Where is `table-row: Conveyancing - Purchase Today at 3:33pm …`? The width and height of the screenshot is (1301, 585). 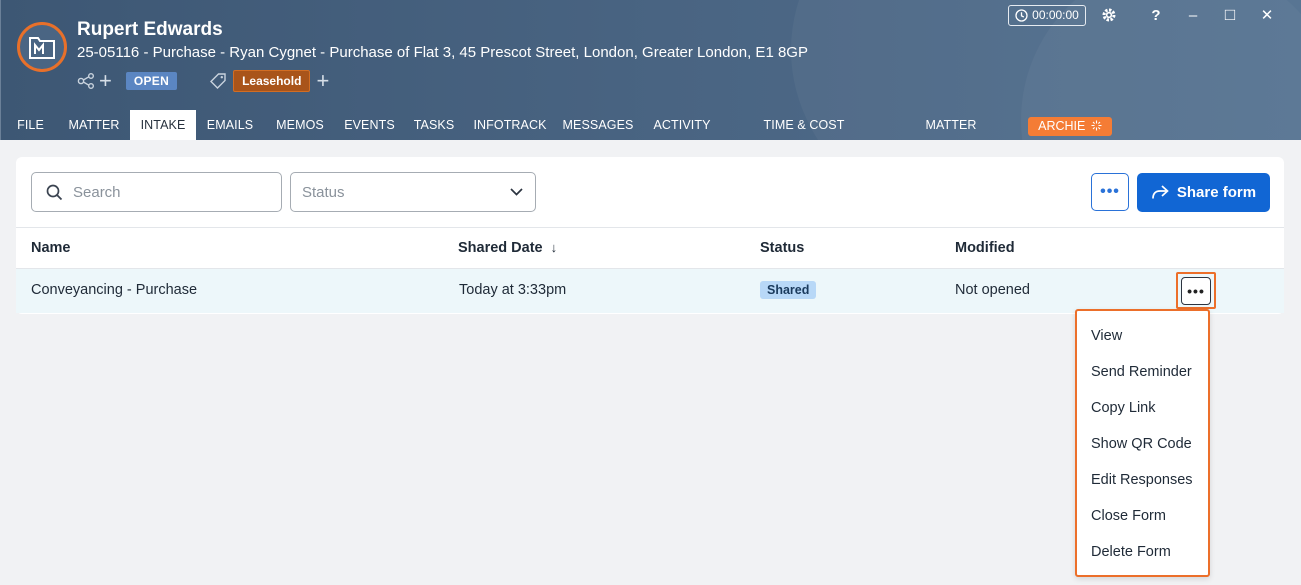 table-row: Conveyancing - Purchase Today at 3:33pm … is located at coordinates (650, 291).